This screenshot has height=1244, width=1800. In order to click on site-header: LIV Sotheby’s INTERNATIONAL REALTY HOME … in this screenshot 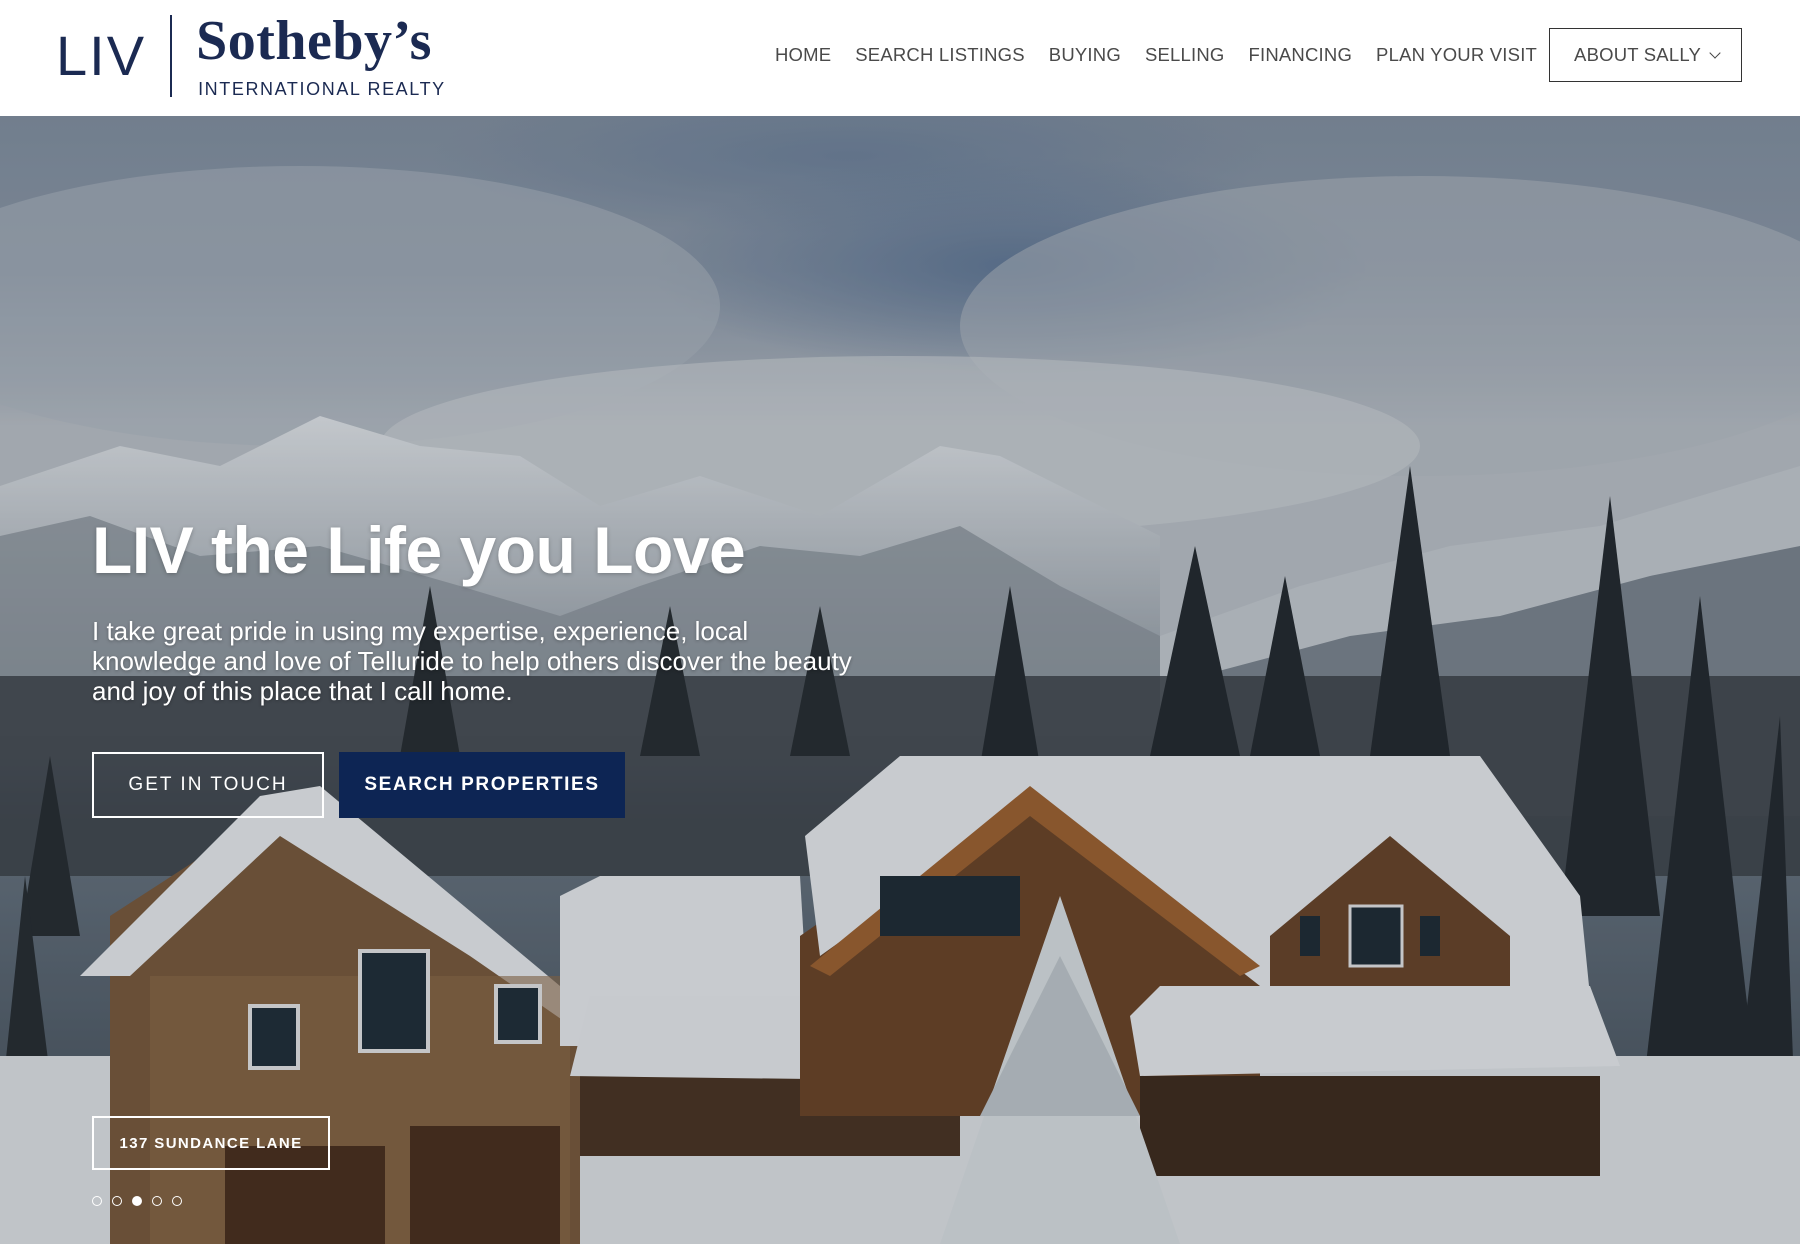, I will do `click(900, 58)`.